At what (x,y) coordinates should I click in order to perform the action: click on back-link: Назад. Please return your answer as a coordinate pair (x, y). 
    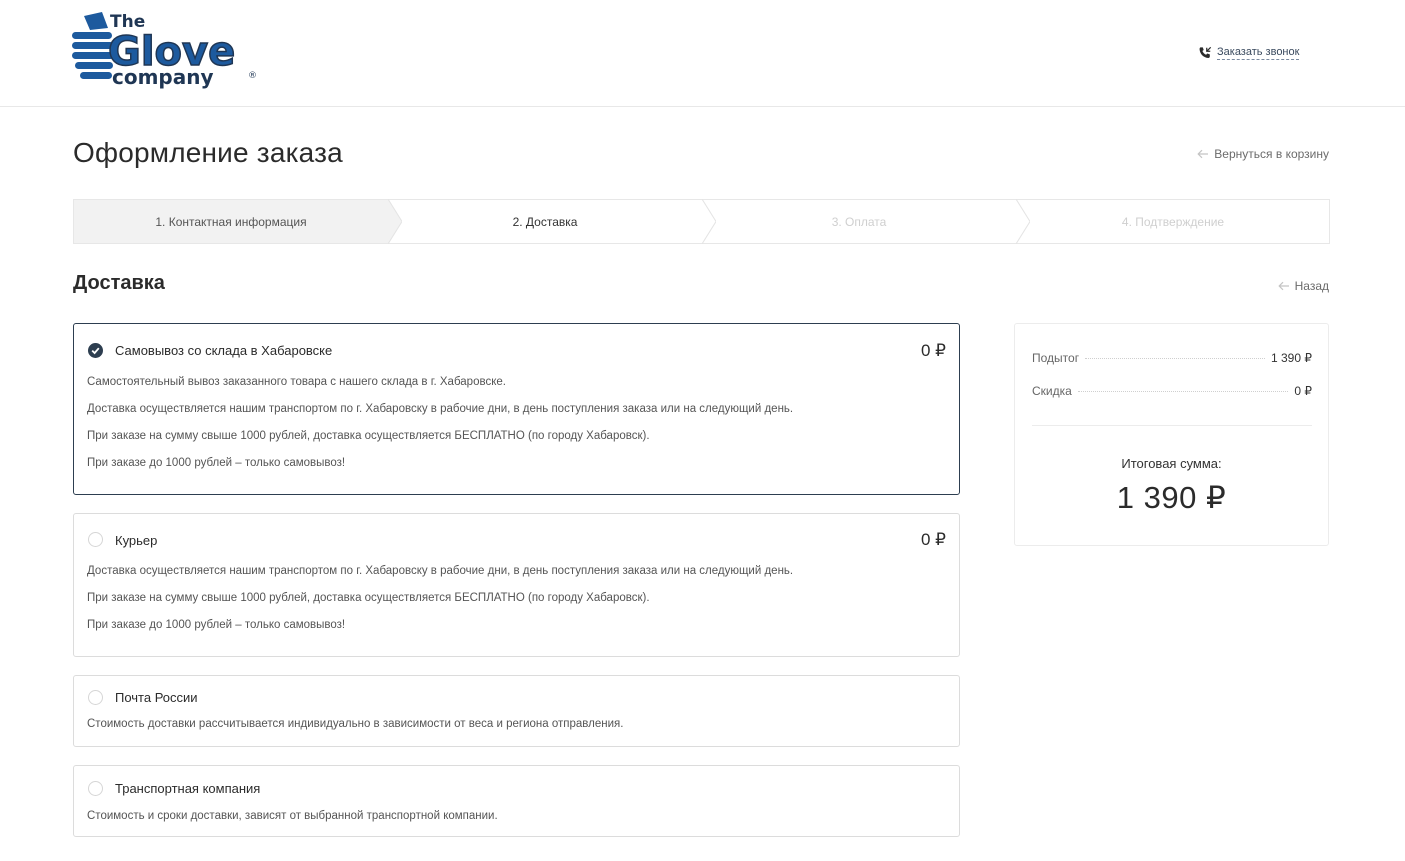
    Looking at the image, I should click on (1303, 286).